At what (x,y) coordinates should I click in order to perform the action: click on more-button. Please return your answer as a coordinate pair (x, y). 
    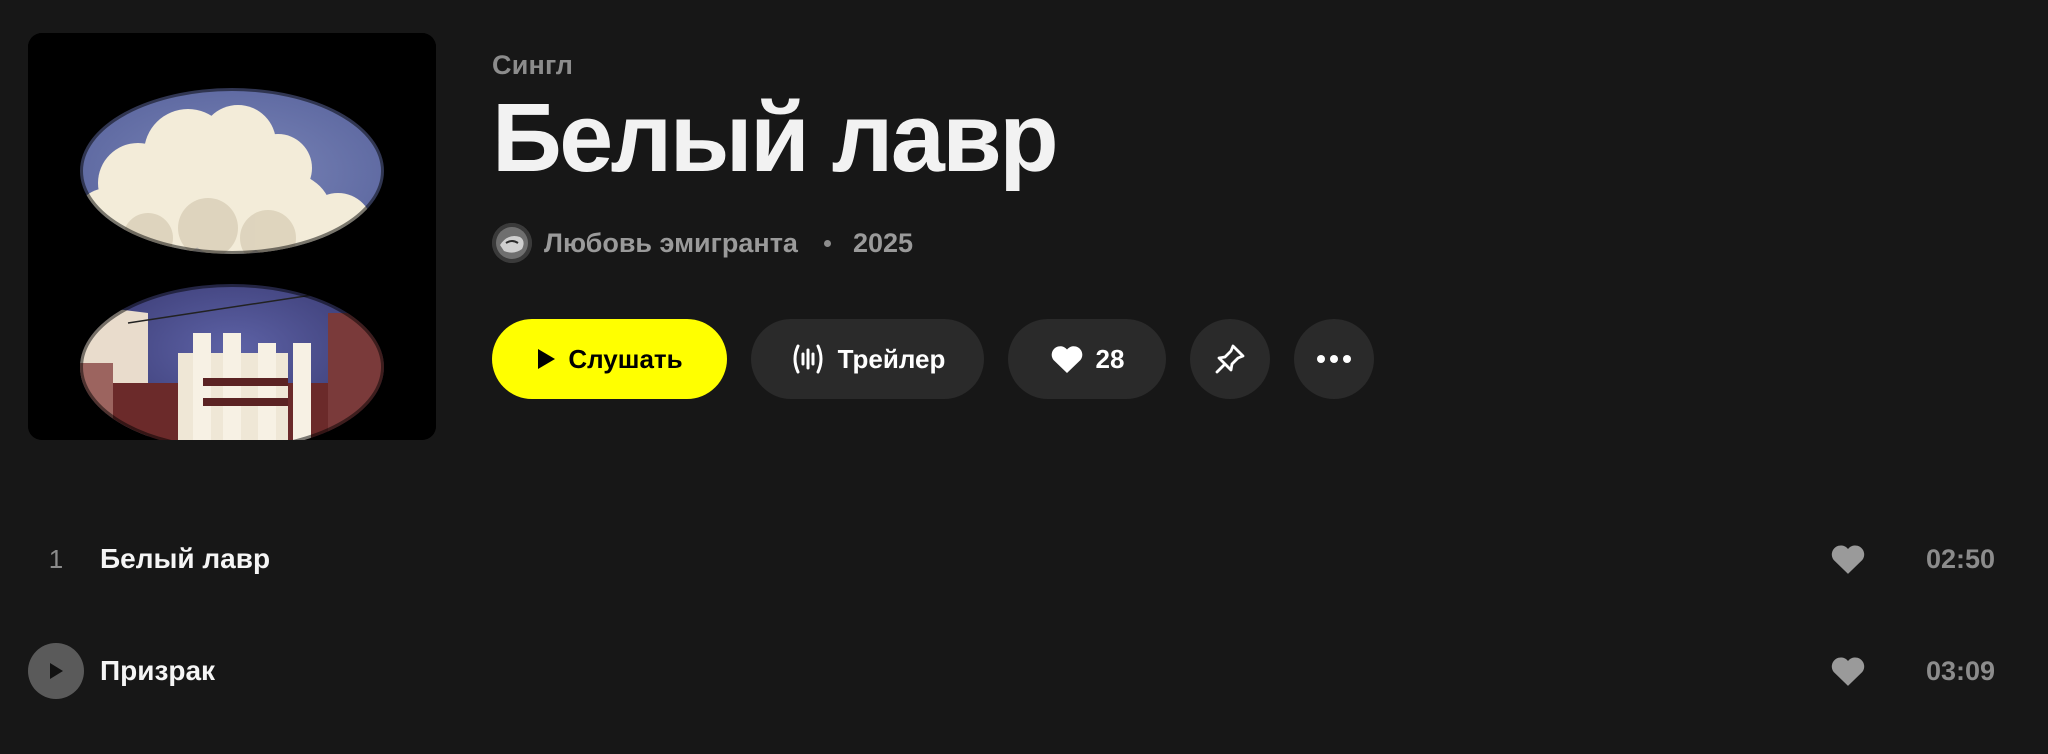
    Looking at the image, I should click on (1334, 359).